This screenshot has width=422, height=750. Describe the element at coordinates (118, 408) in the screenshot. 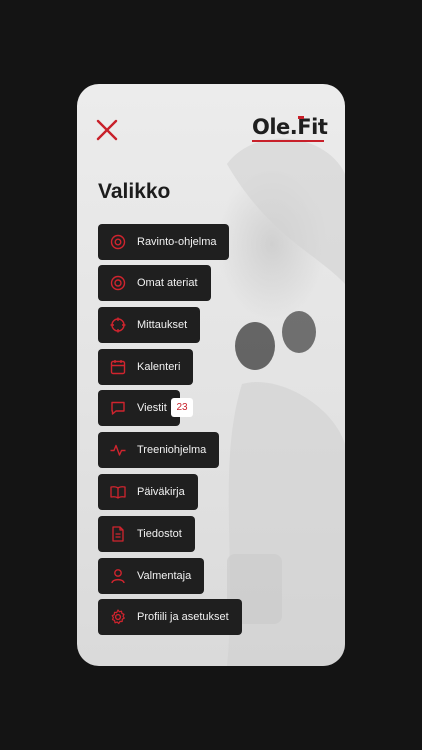

I see `chat-icon` at that location.